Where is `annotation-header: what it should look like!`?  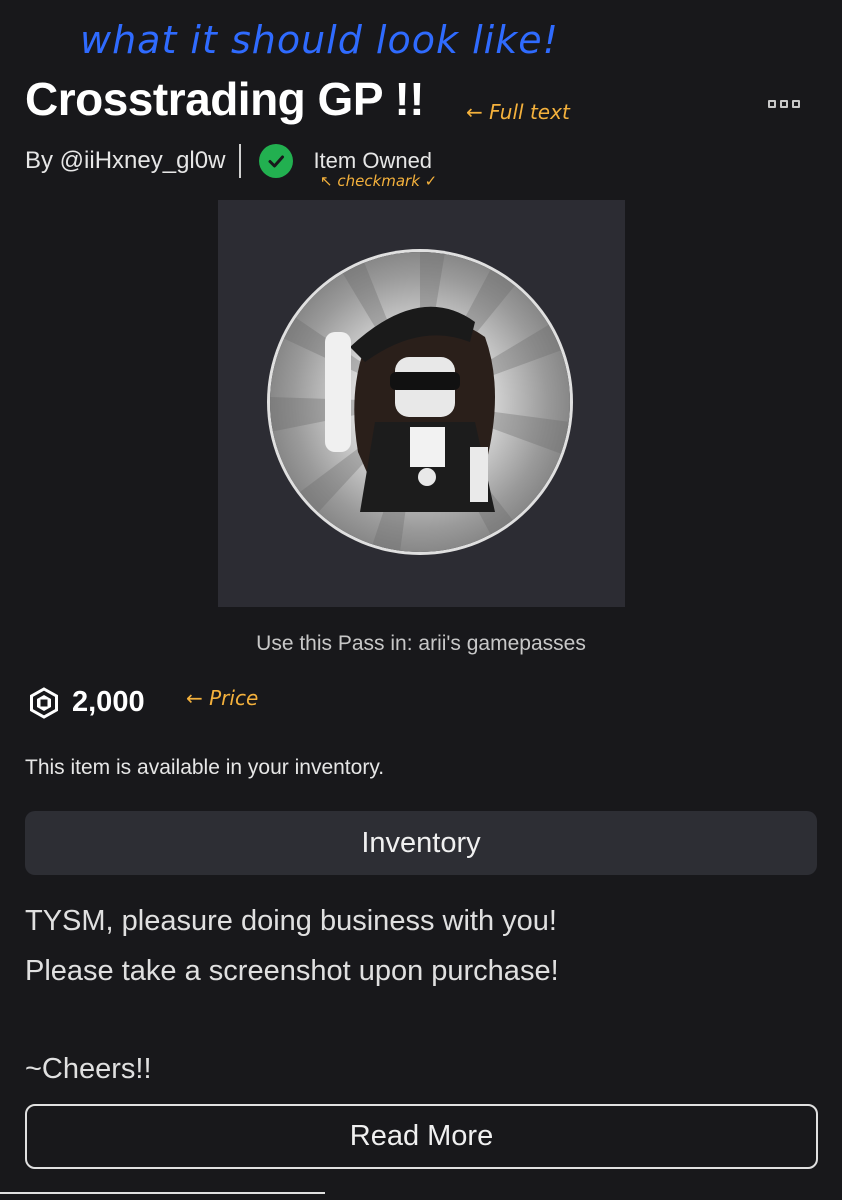
annotation-header: what it should look like! is located at coordinates (319, 40).